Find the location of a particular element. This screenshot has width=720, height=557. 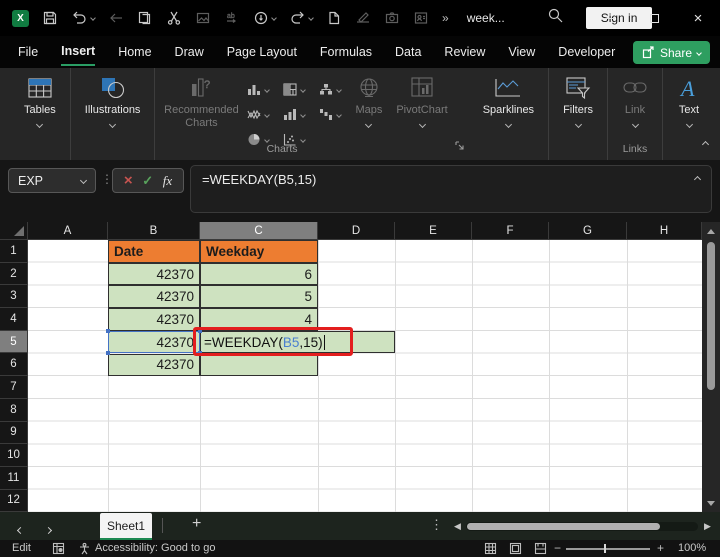

vertical-scrollbar is located at coordinates (711, 367).